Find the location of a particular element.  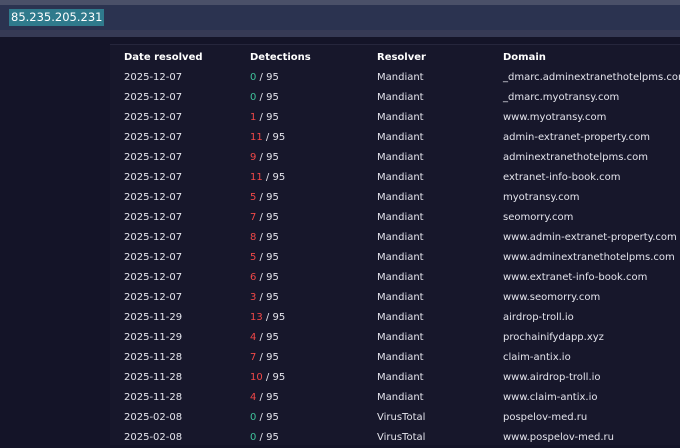

detections-cell: 1 / 95 is located at coordinates (264, 118).